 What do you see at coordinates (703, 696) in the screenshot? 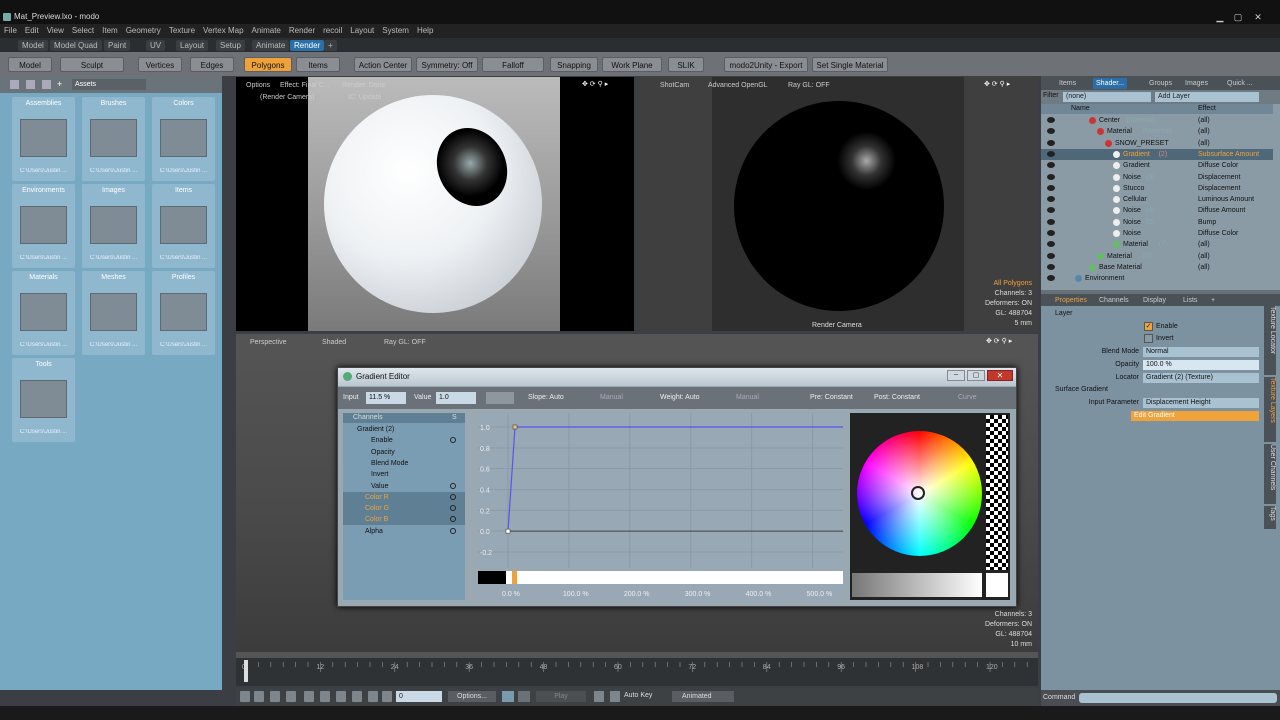
I see `animated-dropdown: Animated` at bounding box center [703, 696].